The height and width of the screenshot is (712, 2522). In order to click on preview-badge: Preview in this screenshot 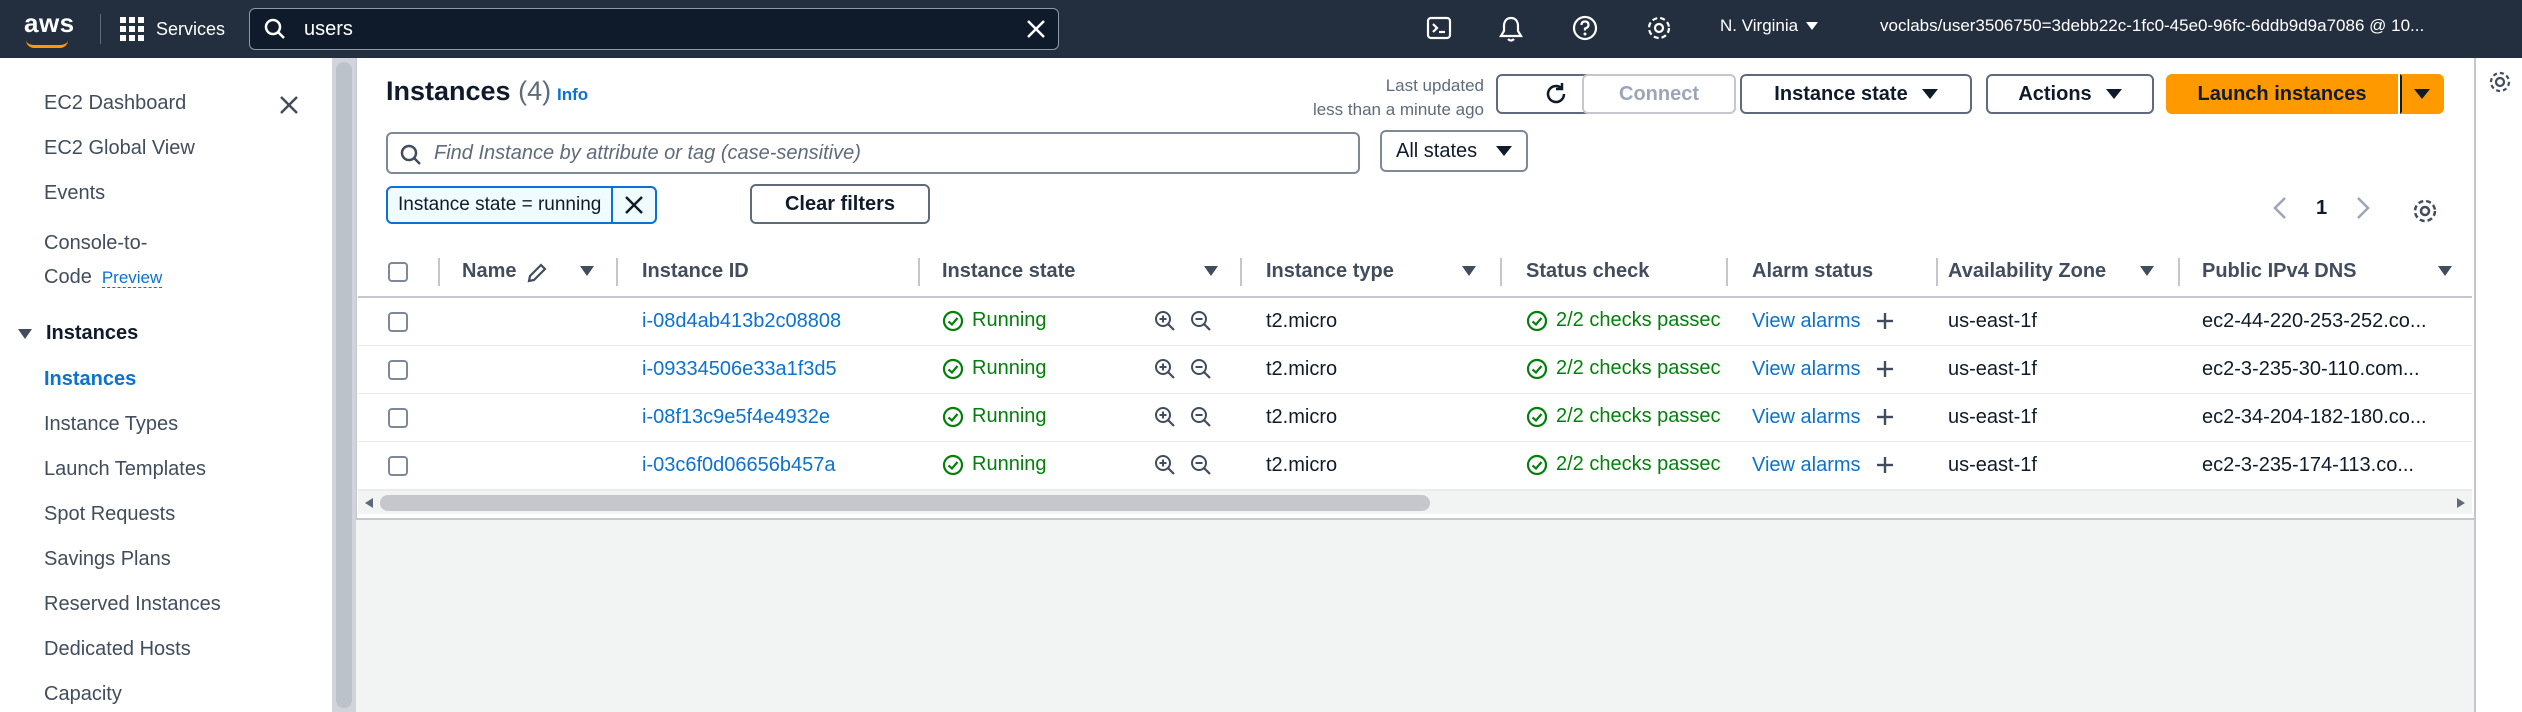, I will do `click(132, 278)`.